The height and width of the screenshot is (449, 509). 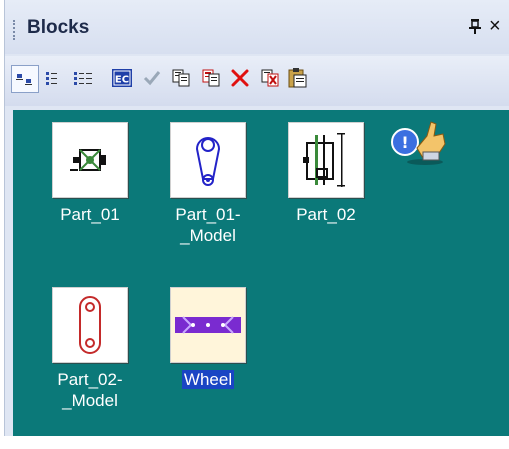 I want to click on list-view-icon, so click(x=51, y=78).